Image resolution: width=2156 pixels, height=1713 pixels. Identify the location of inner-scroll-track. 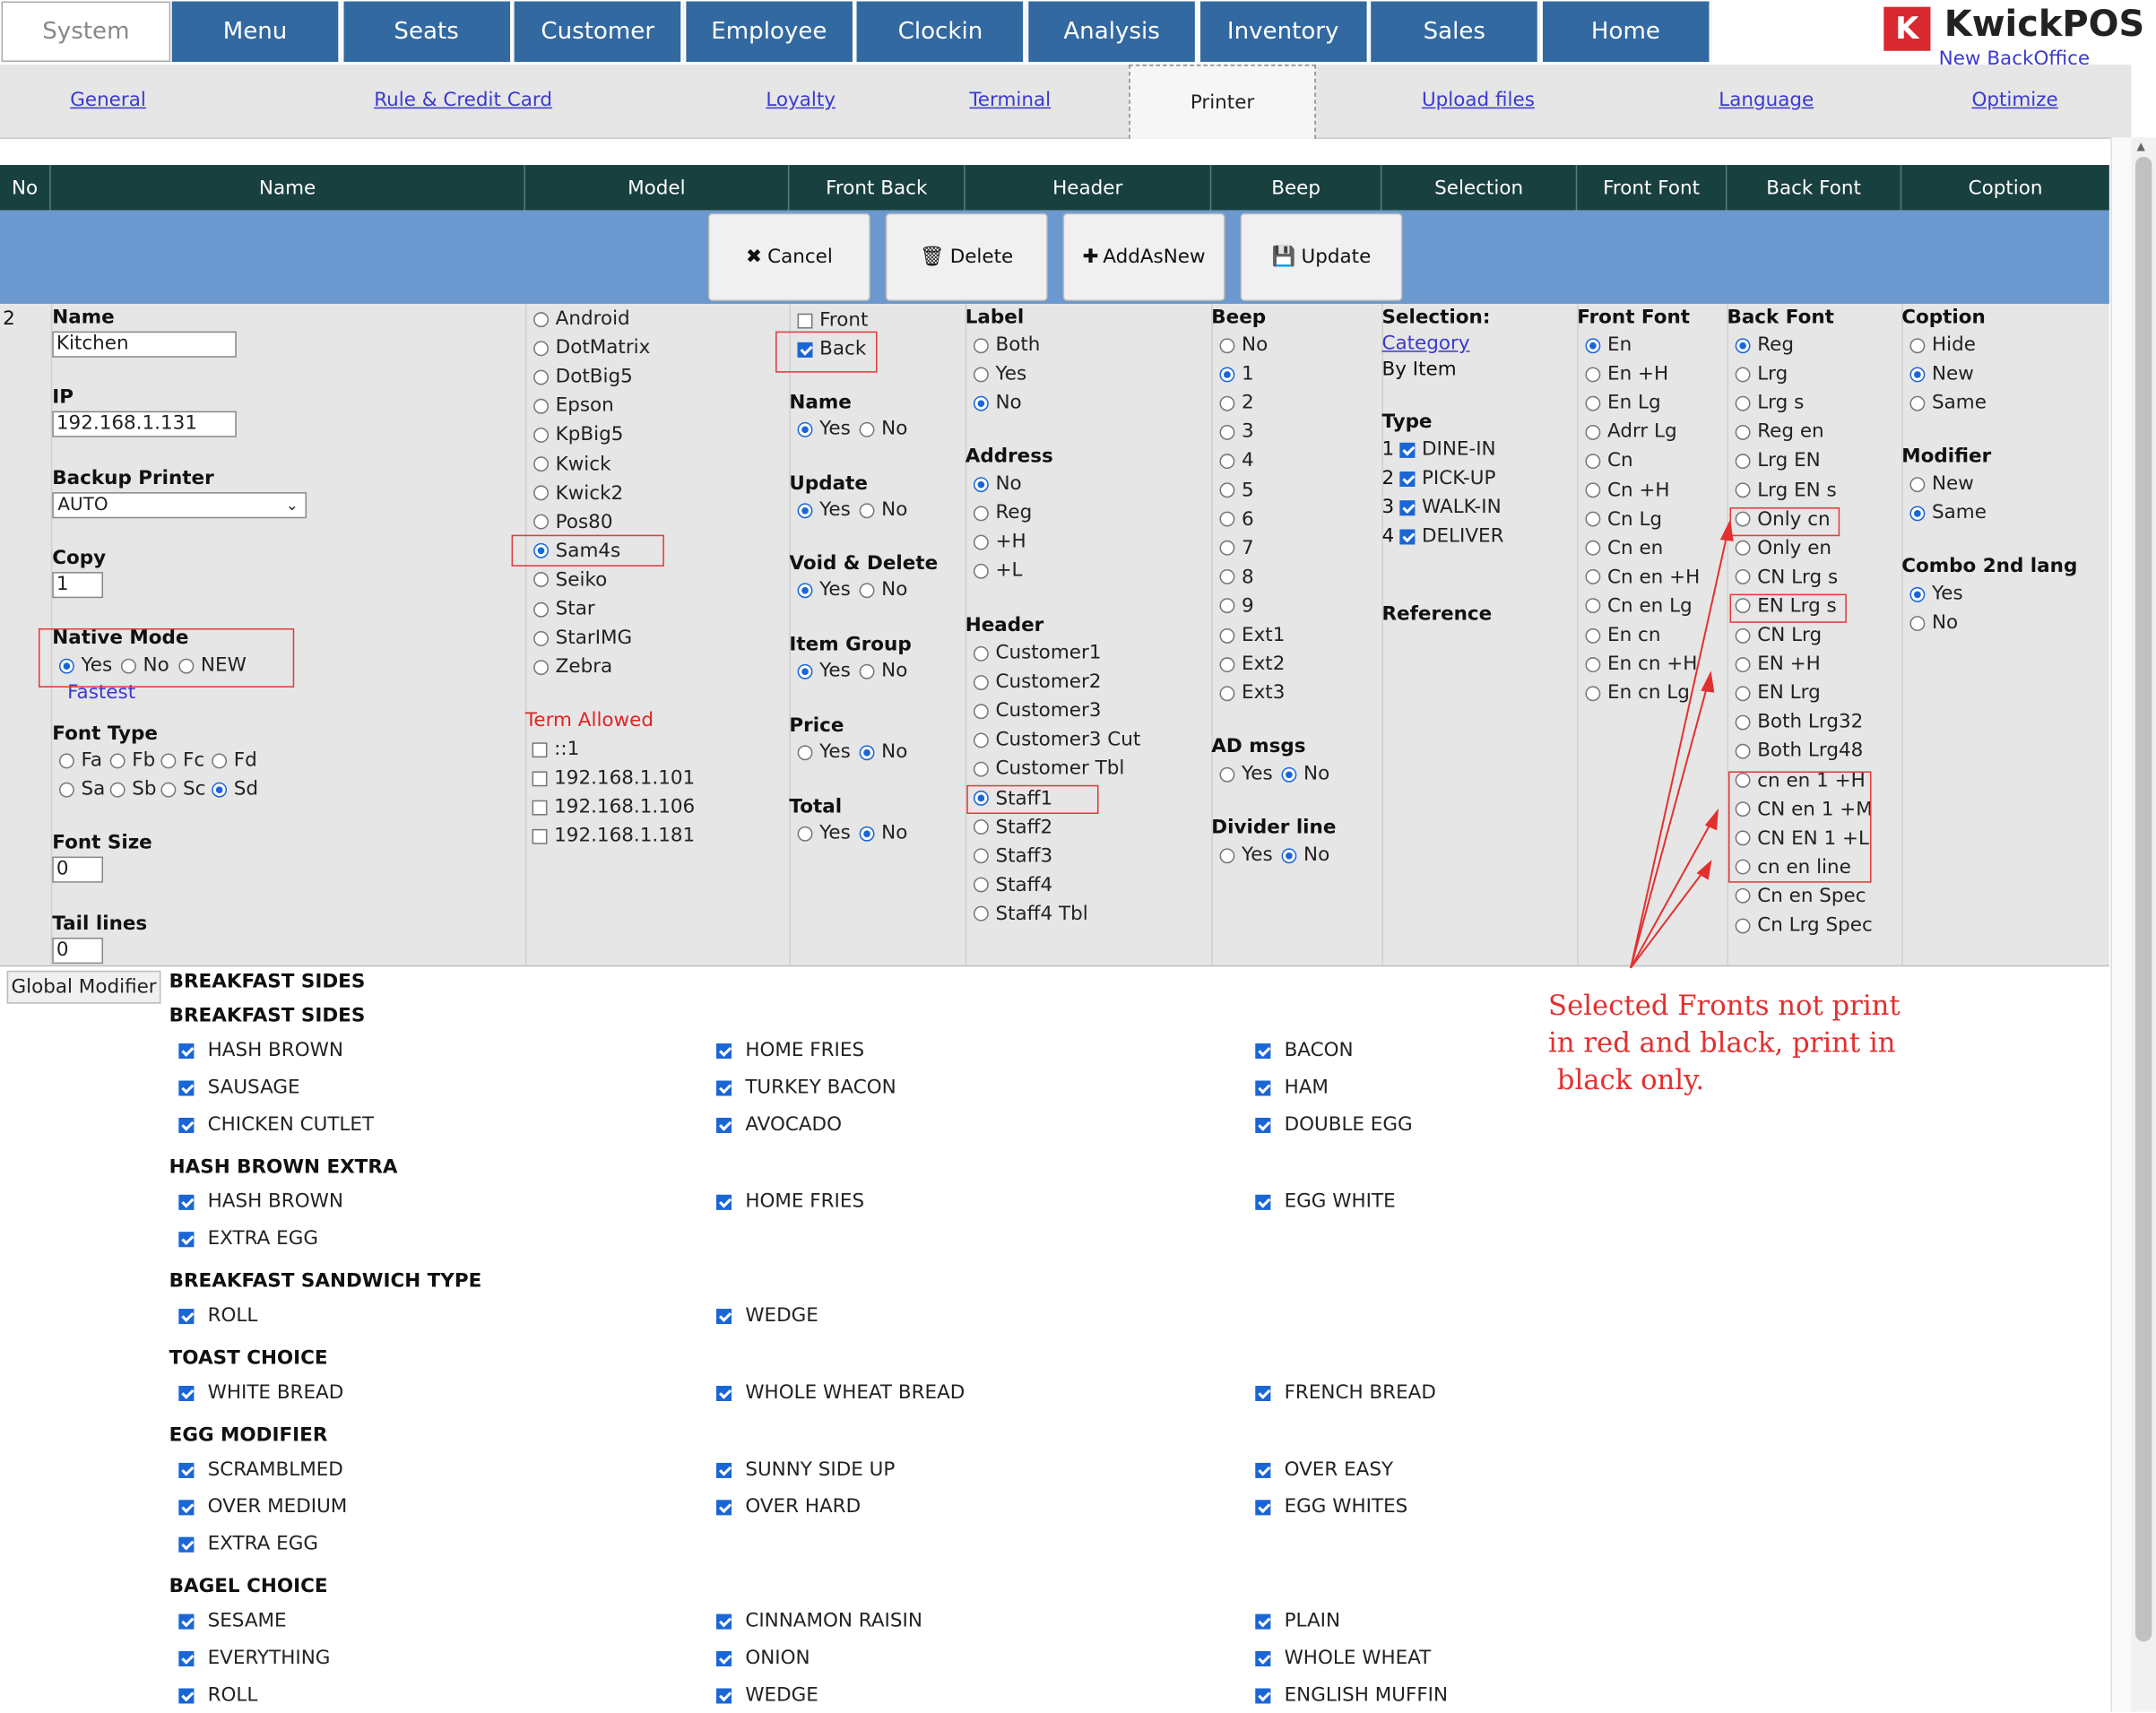
(2122, 924).